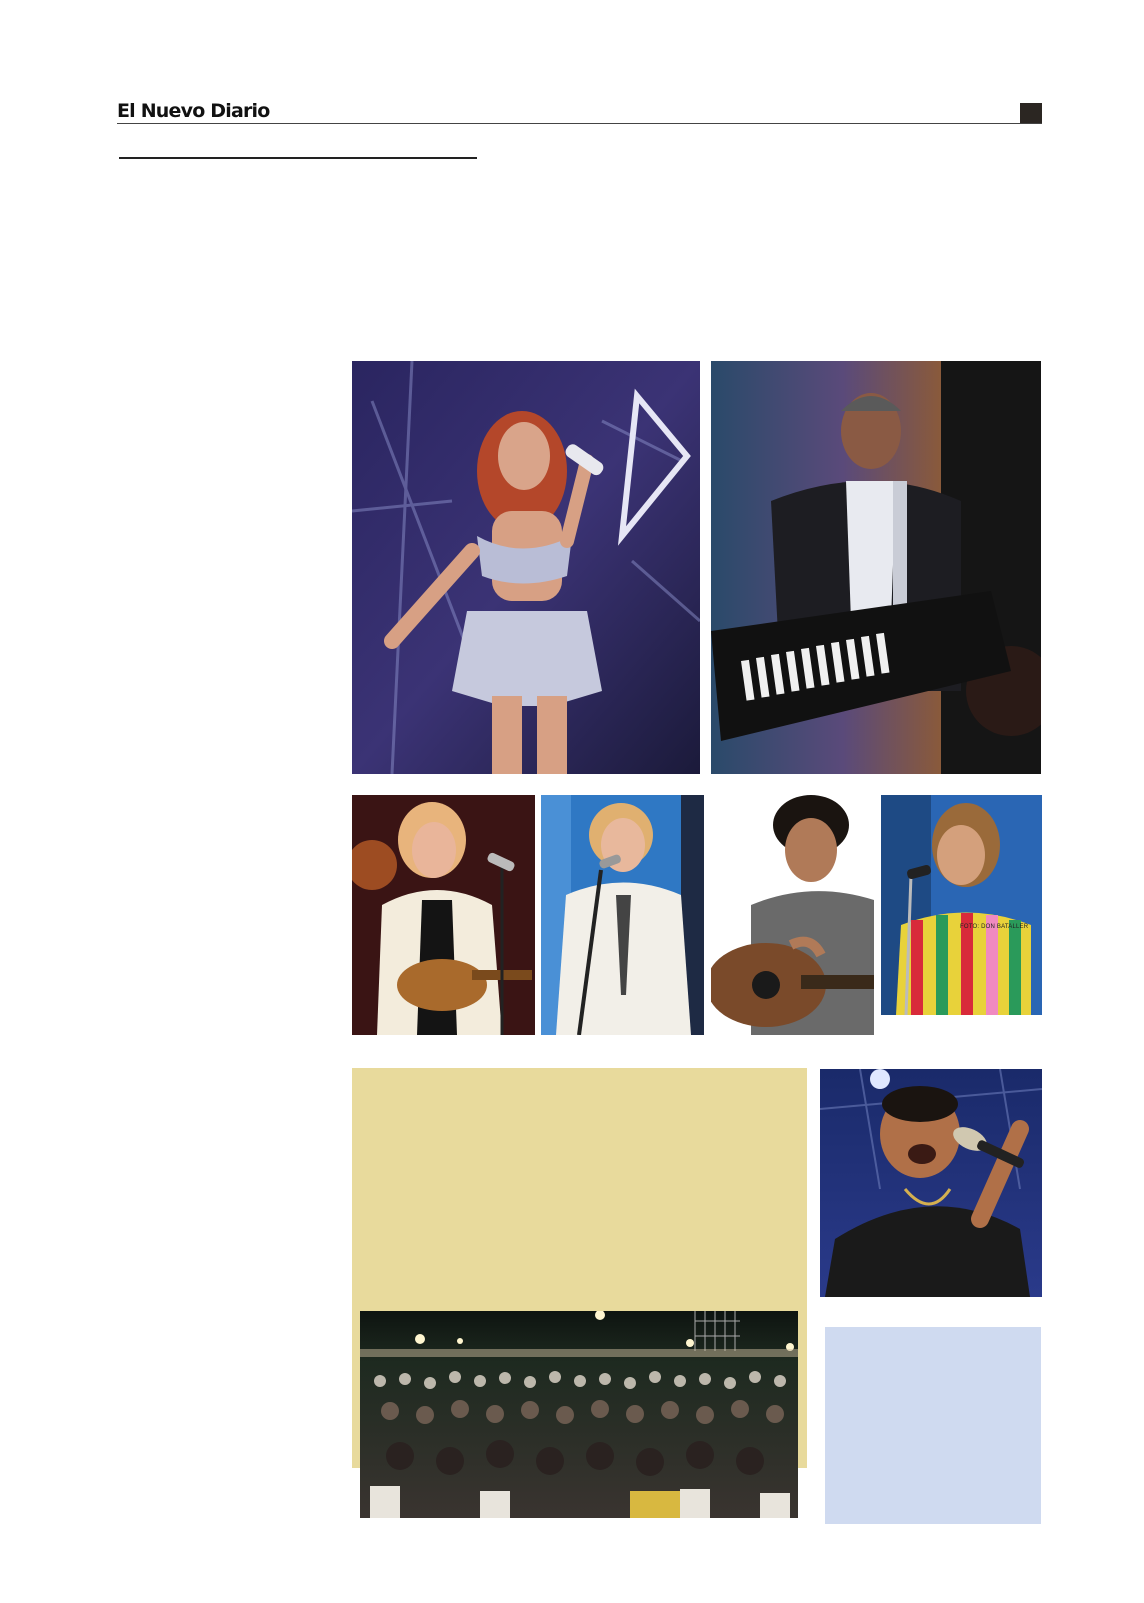 This screenshot has width=1144, height=1603. Describe the element at coordinates (579, 123) in the screenshot. I see `header-rule` at that location.